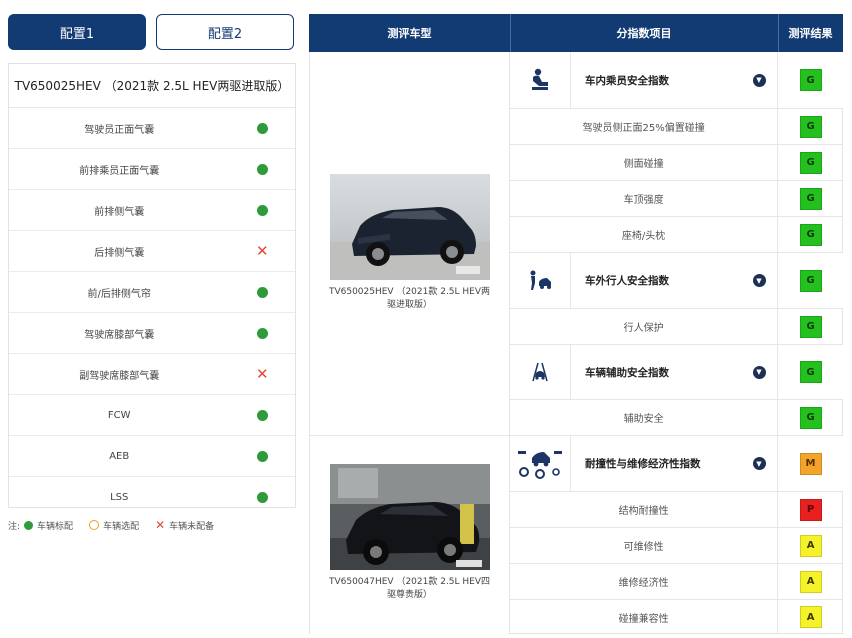 The width and height of the screenshot is (852, 638). What do you see at coordinates (119, 456) in the screenshot?
I see `feature-label: AEB` at bounding box center [119, 456].